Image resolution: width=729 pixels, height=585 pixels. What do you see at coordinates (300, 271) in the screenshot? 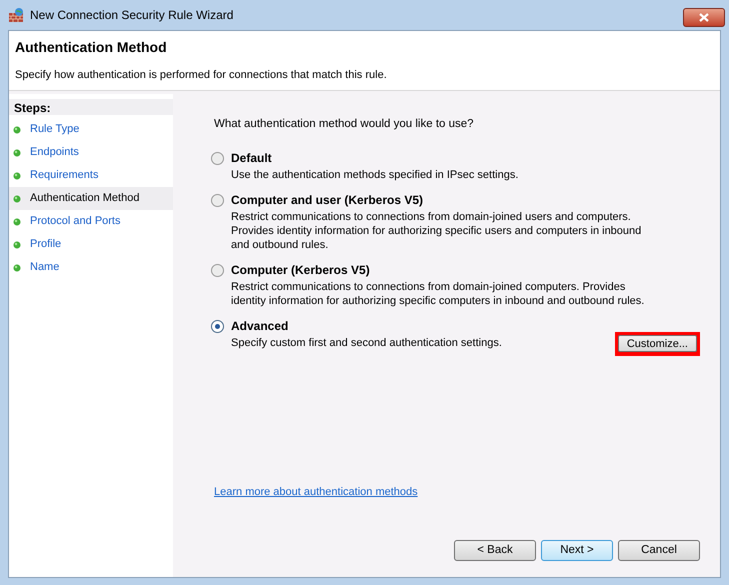
I see `option-label: Computer (Kerberos V5)` at bounding box center [300, 271].